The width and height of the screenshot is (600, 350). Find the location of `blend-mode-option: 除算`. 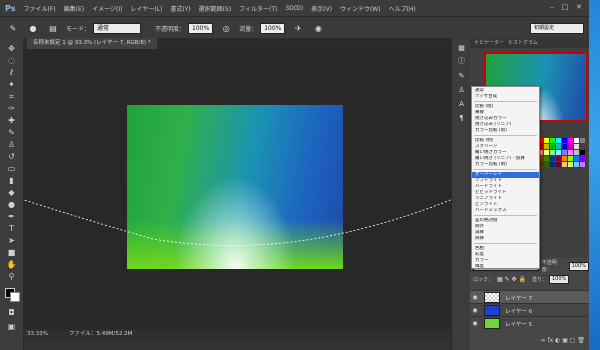

blend-mode-option: 除算 is located at coordinates (505, 239).